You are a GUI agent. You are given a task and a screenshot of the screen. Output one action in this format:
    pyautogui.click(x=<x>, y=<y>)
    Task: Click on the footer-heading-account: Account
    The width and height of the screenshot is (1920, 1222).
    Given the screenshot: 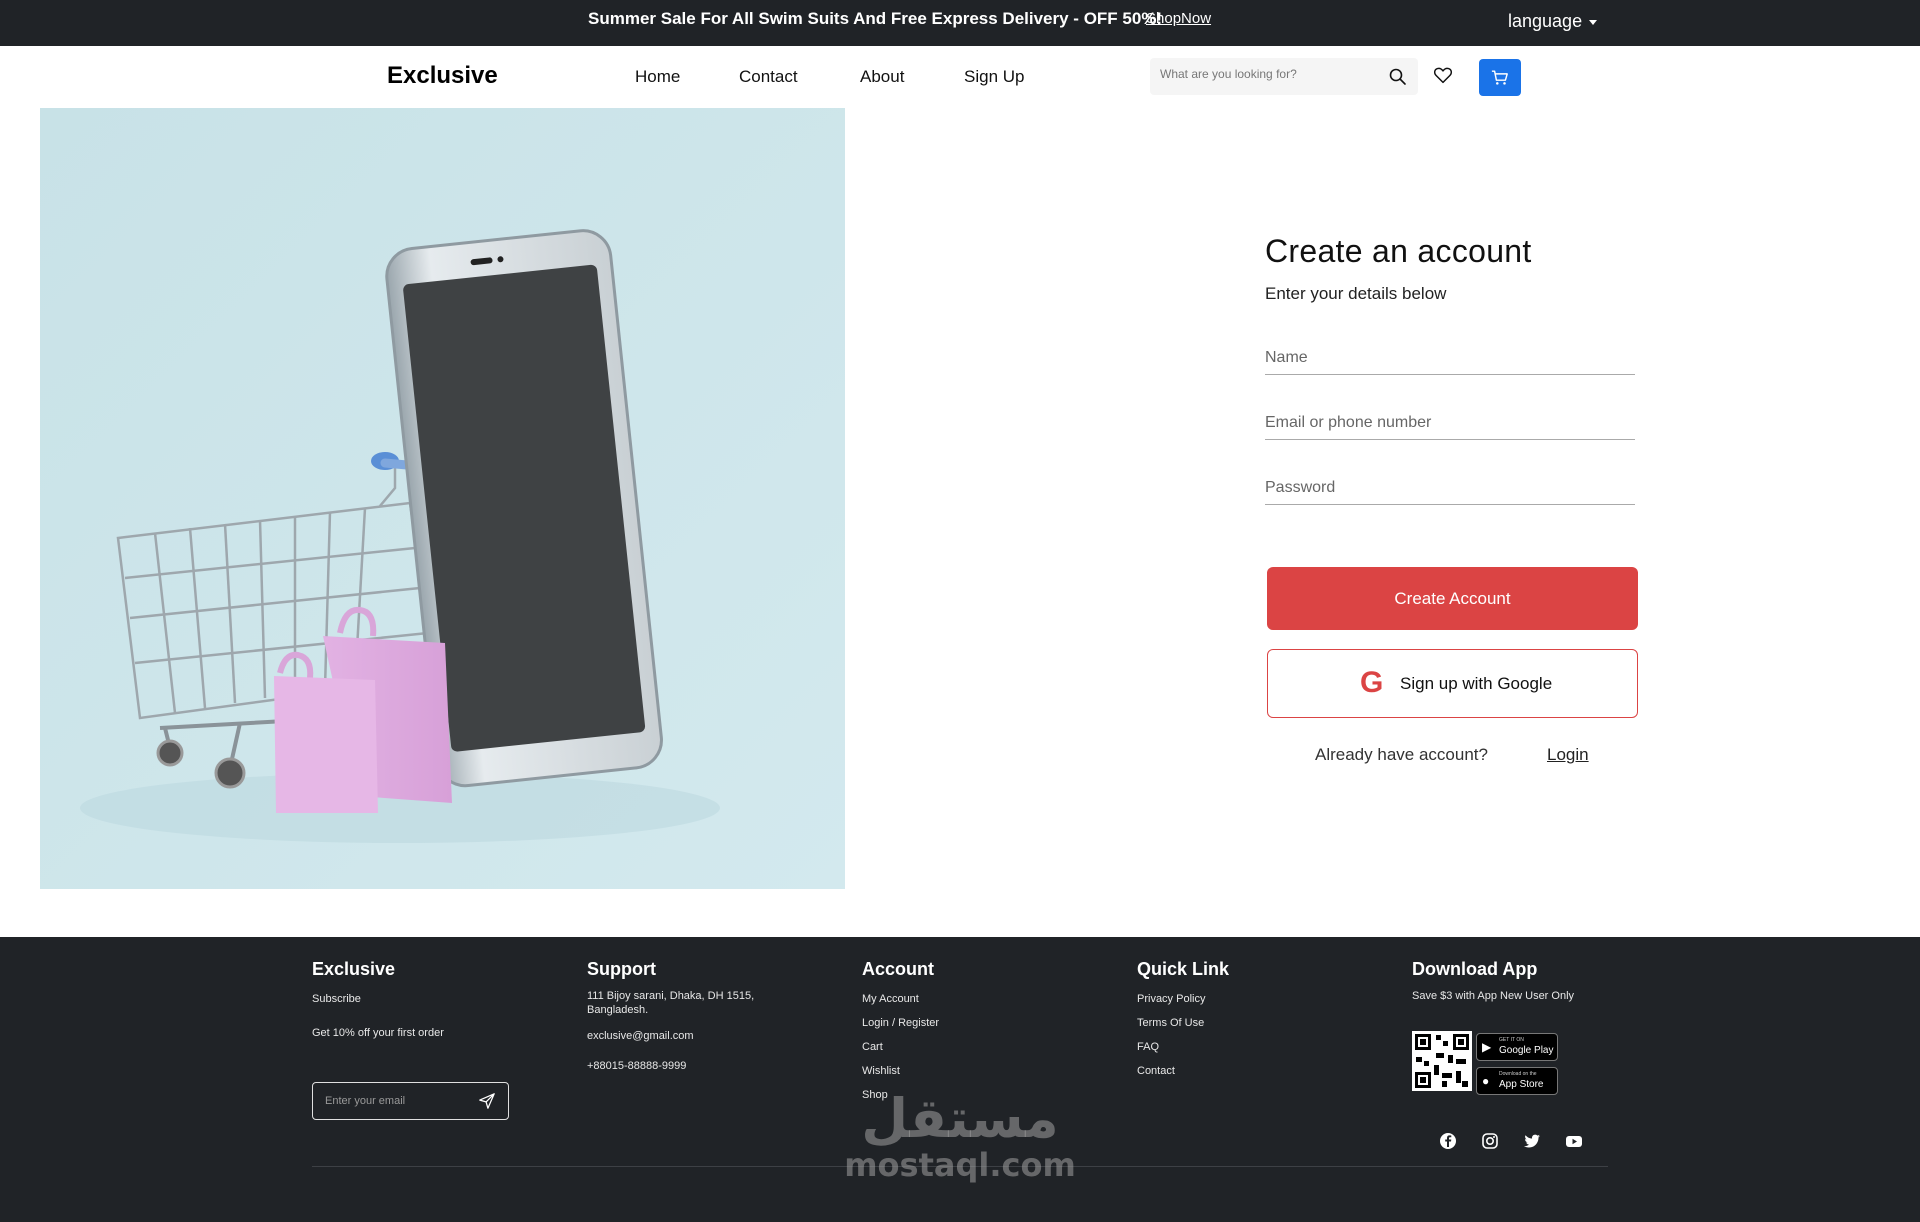 What is the action you would take?
    pyautogui.click(x=898, y=969)
    